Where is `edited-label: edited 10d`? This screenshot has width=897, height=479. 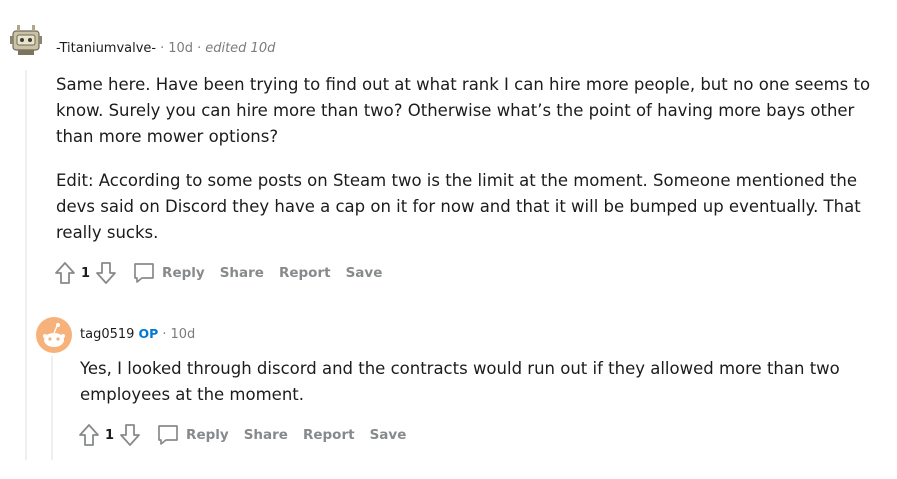
edited-label: edited 10d is located at coordinates (240, 48).